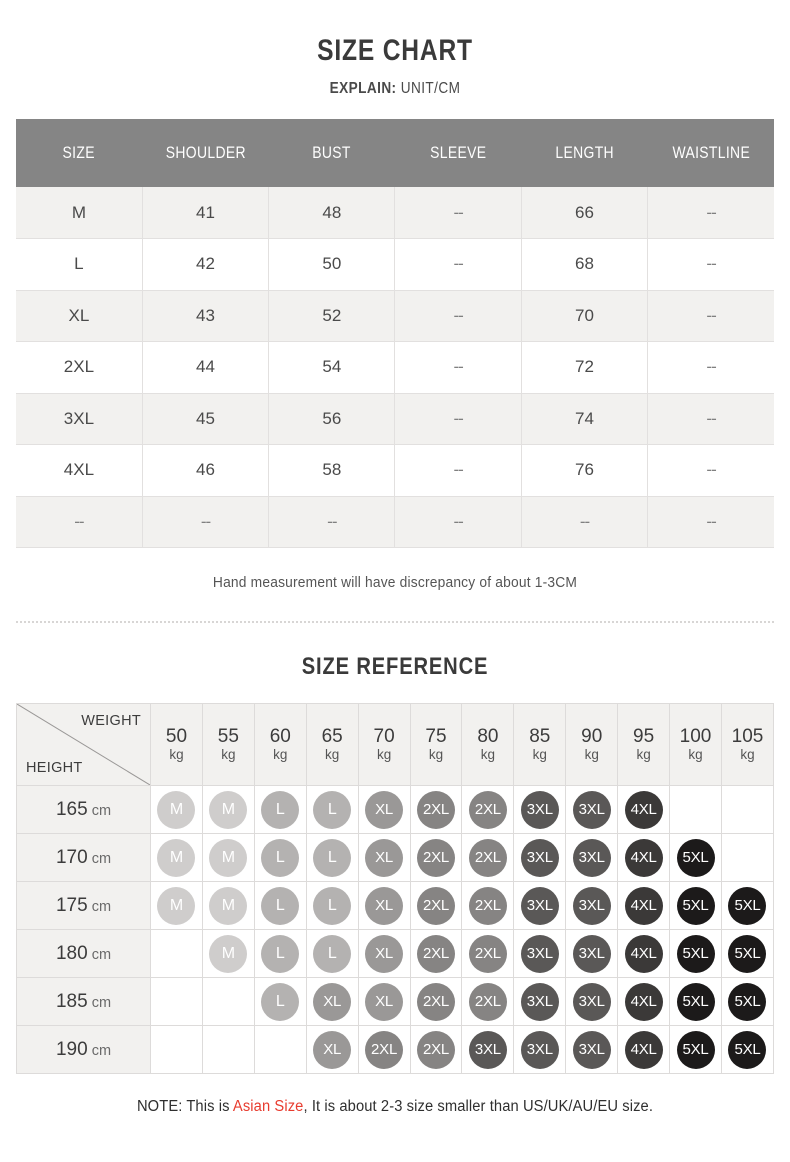 This screenshot has width=790, height=1162. What do you see at coordinates (71, 905) in the screenshot?
I see `height-value: 175` at bounding box center [71, 905].